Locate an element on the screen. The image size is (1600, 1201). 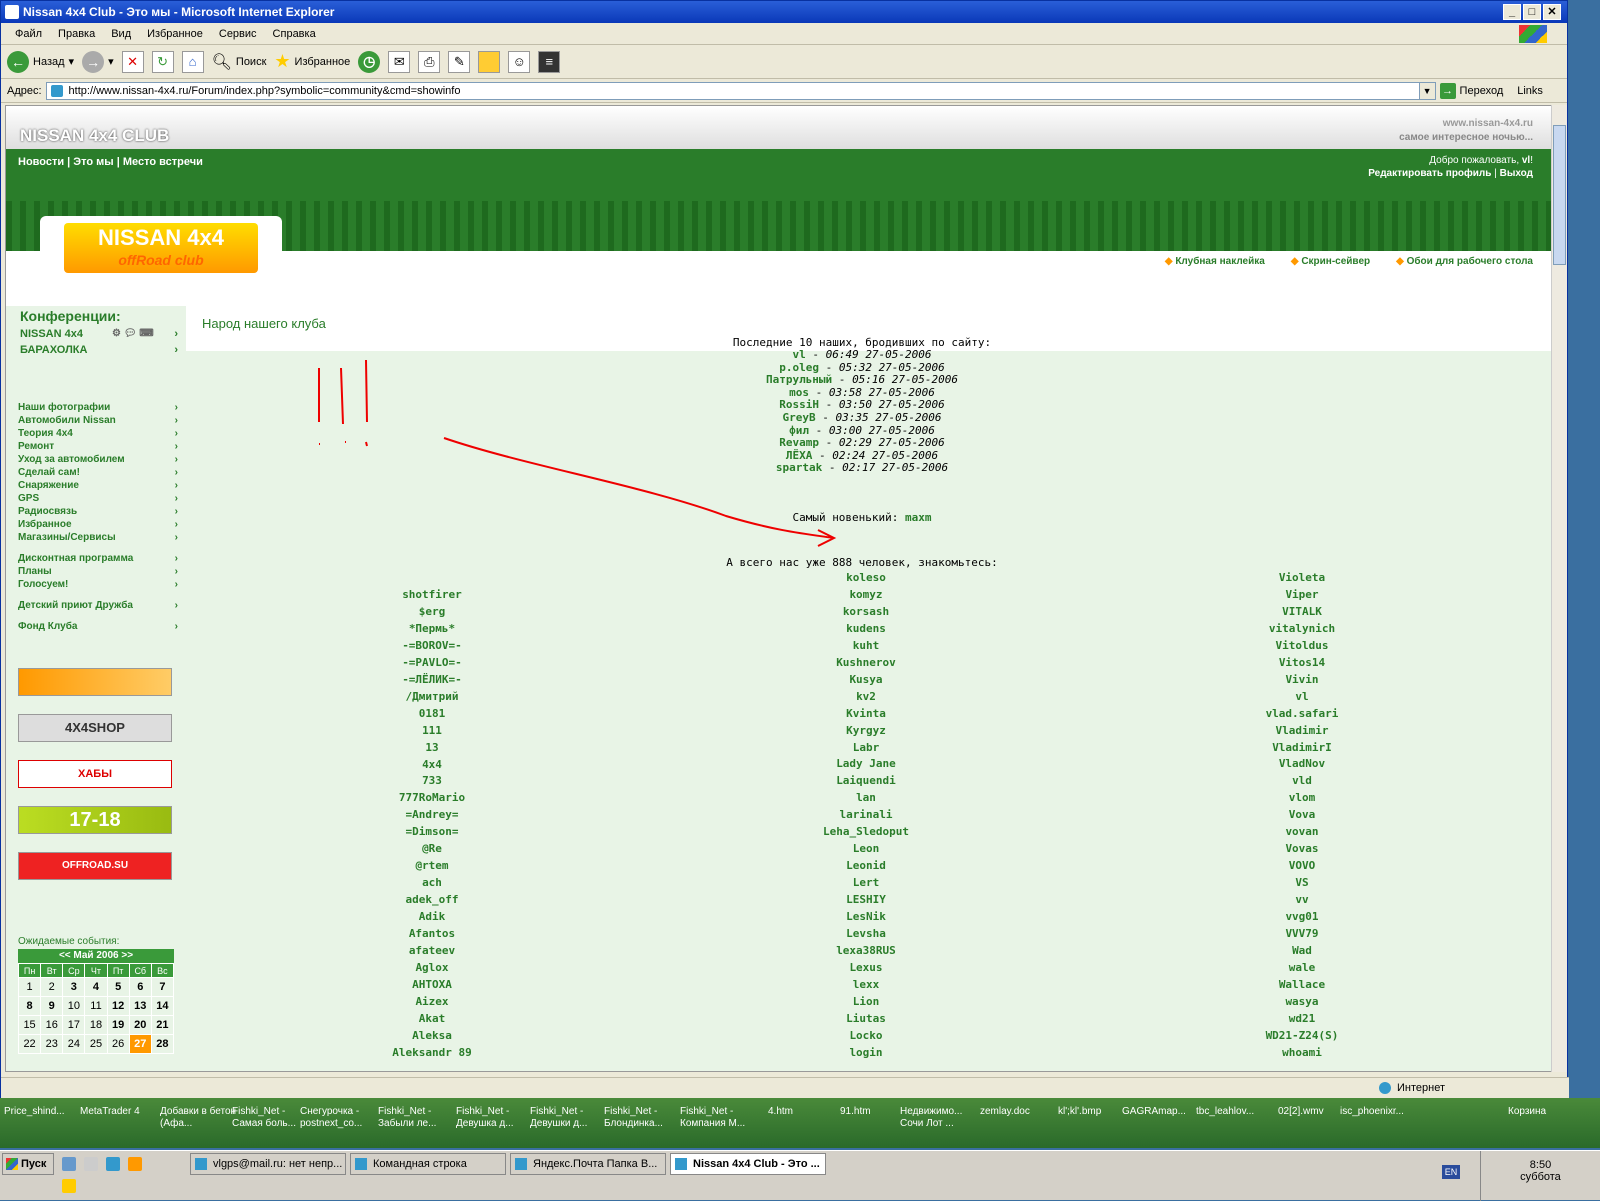
desktop-shortcut: MetaTrader 4 is located at coordinates (120, 1112).